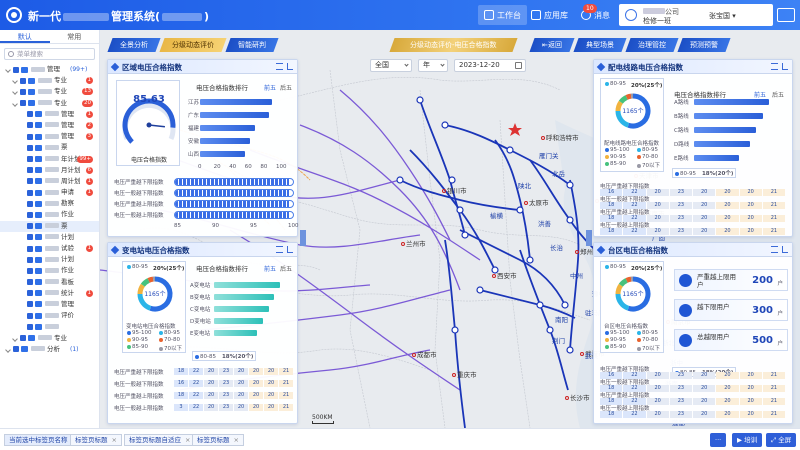  What do you see at coordinates (704, 45) in the screenshot?
I see `menu-forecast: 预测预警` at bounding box center [704, 45].